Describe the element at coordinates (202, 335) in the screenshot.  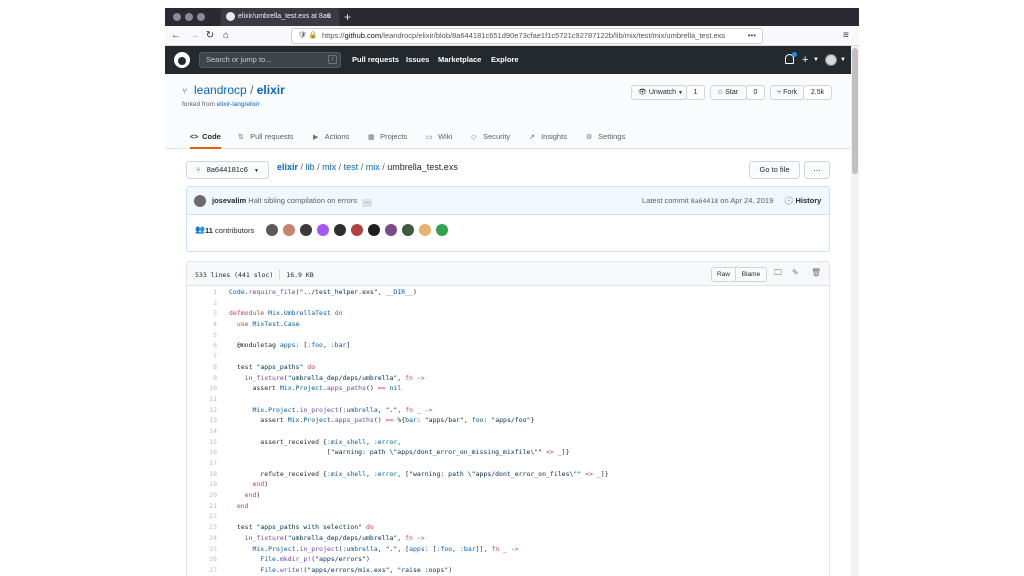
I see `line-number: 5` at that location.